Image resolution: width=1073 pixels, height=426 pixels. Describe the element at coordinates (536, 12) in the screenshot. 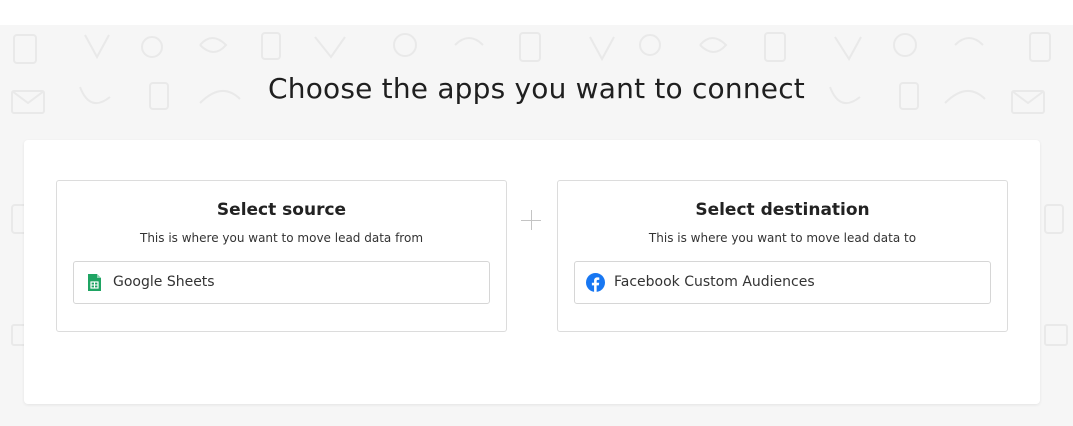

I see `top-bar` at that location.